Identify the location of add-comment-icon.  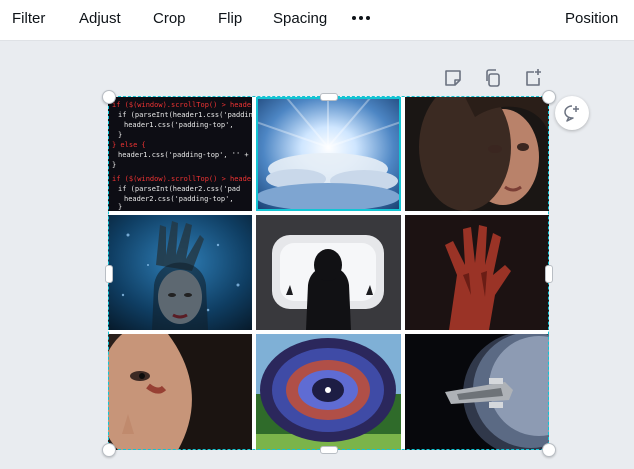
(572, 113).